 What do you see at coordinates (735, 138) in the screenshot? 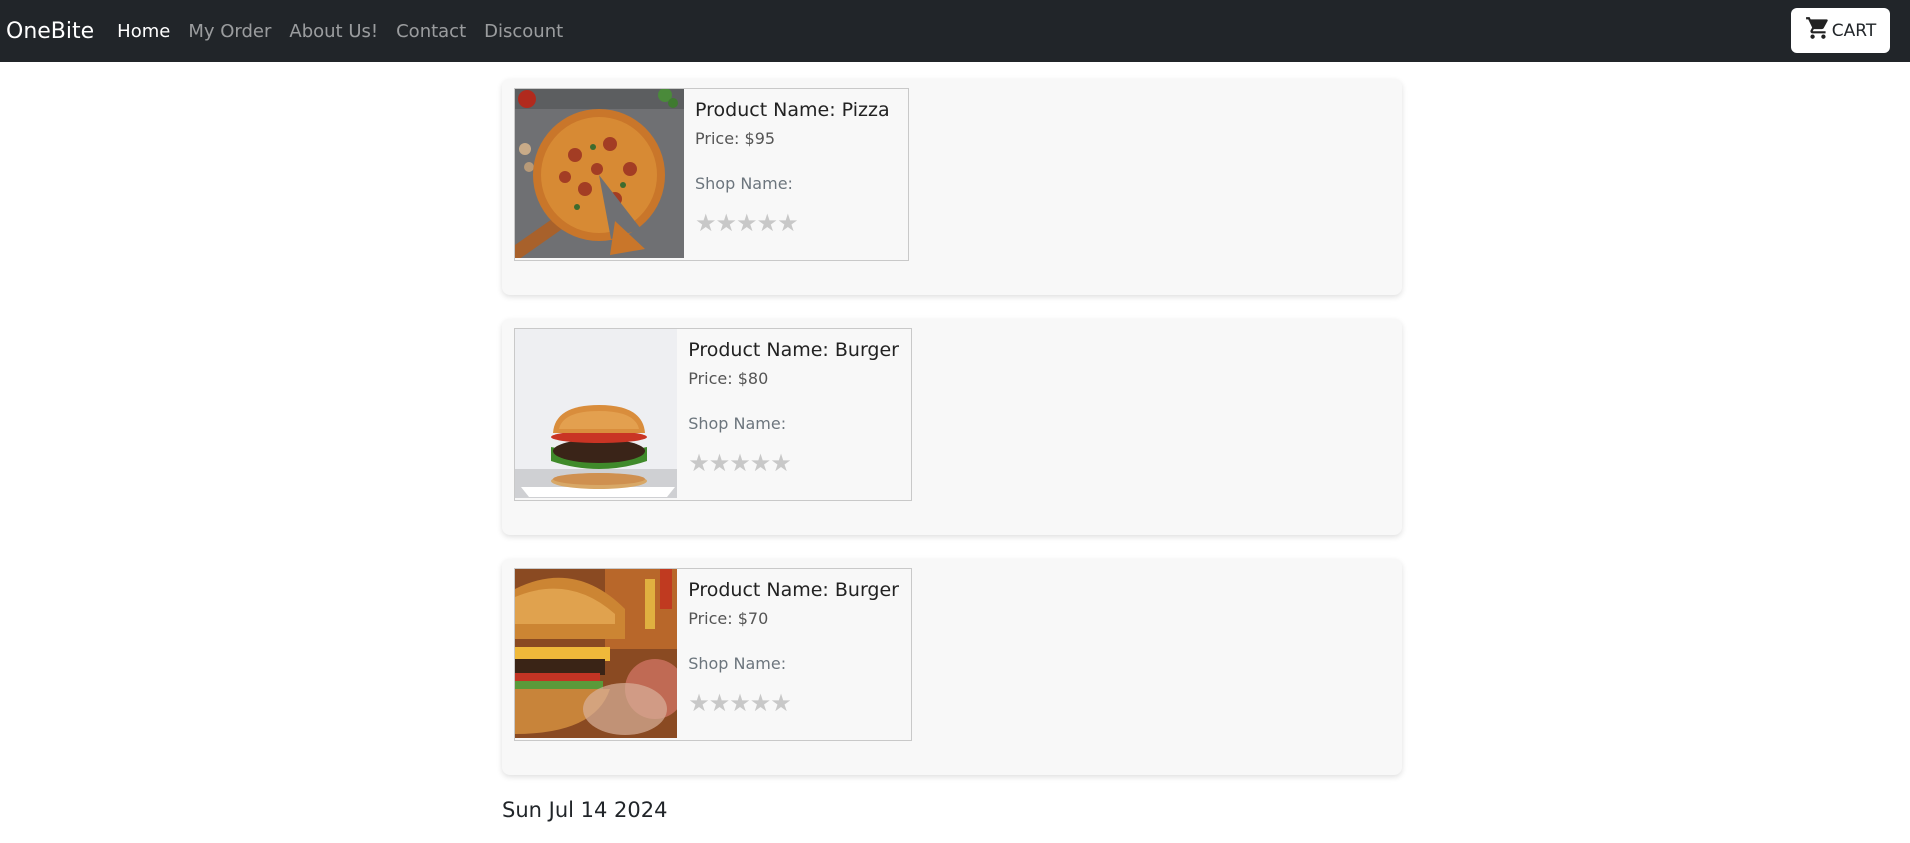
I see `product-price: Price: $95` at bounding box center [735, 138].